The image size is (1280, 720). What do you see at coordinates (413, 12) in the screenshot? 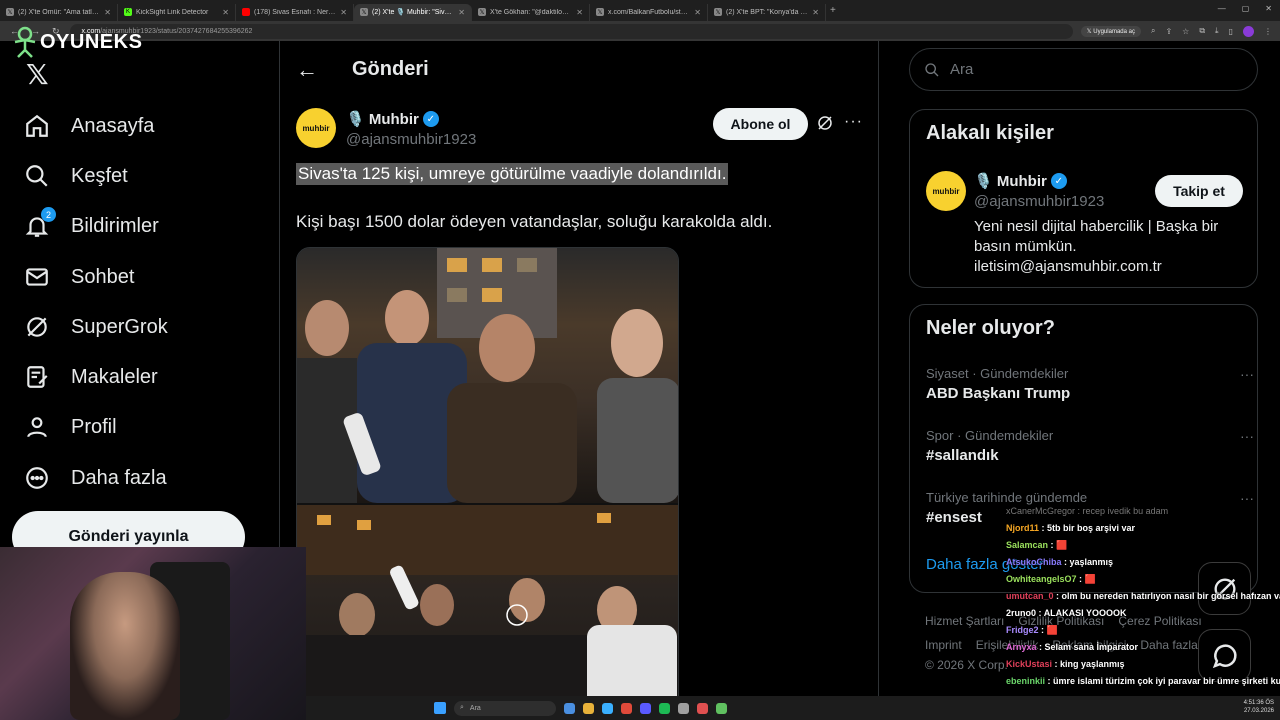
I see `browser-tab-active: 𝕏 (2) X'te 🎙️ Muhbir: "Sivas'ta 1: ✕` at bounding box center [413, 12].